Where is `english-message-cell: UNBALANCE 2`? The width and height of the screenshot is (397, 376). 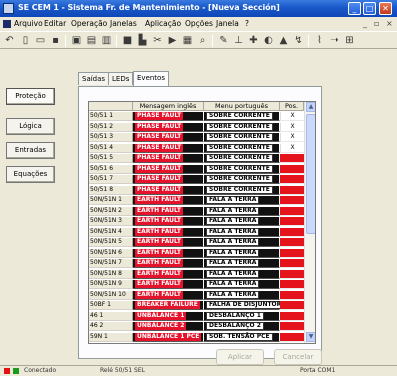
english-message-cell: UNBALANCE 2 is located at coordinates (168, 326).